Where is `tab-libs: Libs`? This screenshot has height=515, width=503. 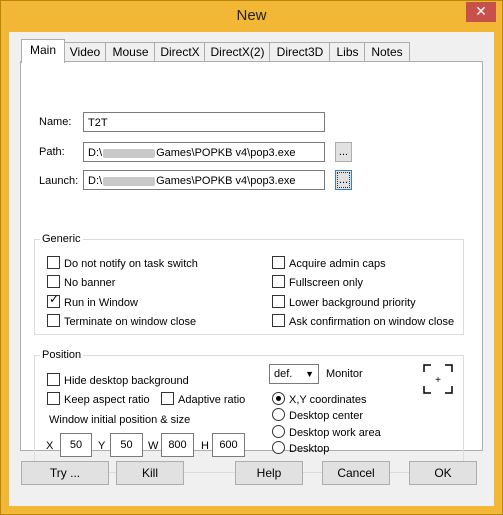
tab-libs: Libs is located at coordinates (347, 51).